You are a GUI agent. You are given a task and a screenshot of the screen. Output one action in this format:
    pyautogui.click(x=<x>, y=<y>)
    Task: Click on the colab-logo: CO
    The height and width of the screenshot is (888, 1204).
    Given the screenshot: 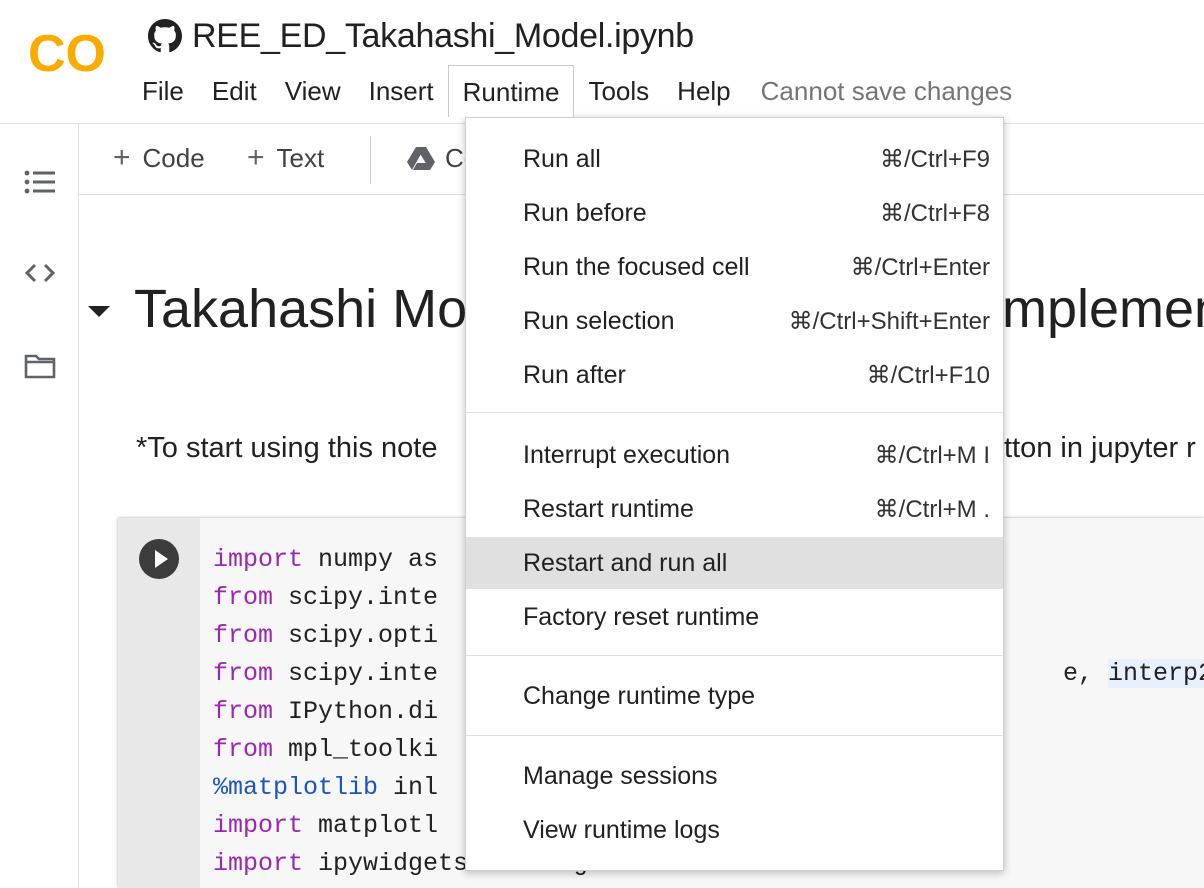 What is the action you would take?
    pyautogui.click(x=70, y=53)
    